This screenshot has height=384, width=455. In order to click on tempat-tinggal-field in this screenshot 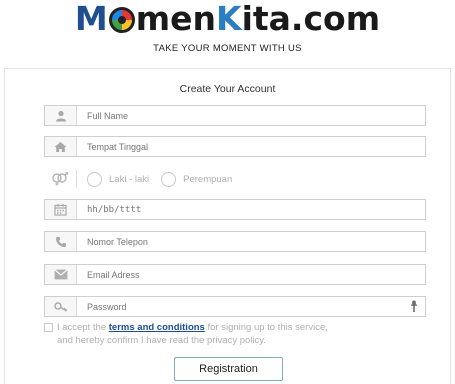, I will do `click(235, 146)`.